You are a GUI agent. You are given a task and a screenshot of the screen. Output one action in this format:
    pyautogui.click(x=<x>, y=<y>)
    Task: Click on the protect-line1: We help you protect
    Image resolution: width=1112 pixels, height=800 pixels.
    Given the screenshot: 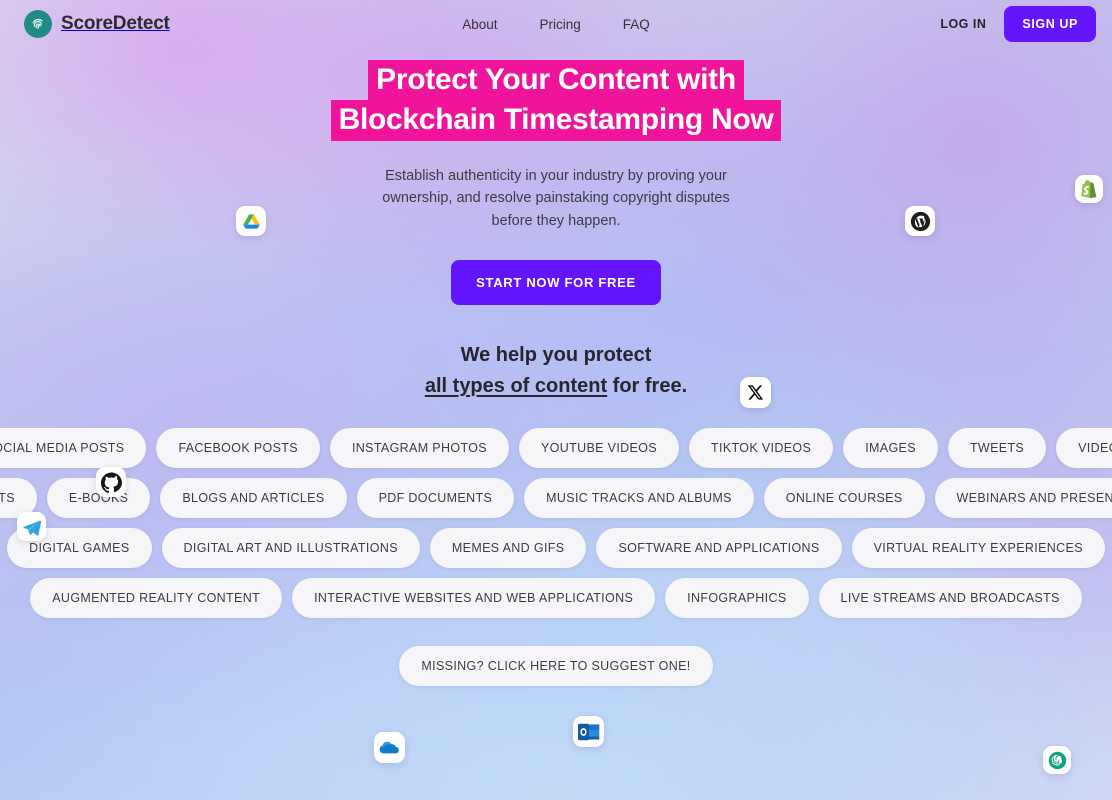 What is the action you would take?
    pyautogui.click(x=556, y=355)
    